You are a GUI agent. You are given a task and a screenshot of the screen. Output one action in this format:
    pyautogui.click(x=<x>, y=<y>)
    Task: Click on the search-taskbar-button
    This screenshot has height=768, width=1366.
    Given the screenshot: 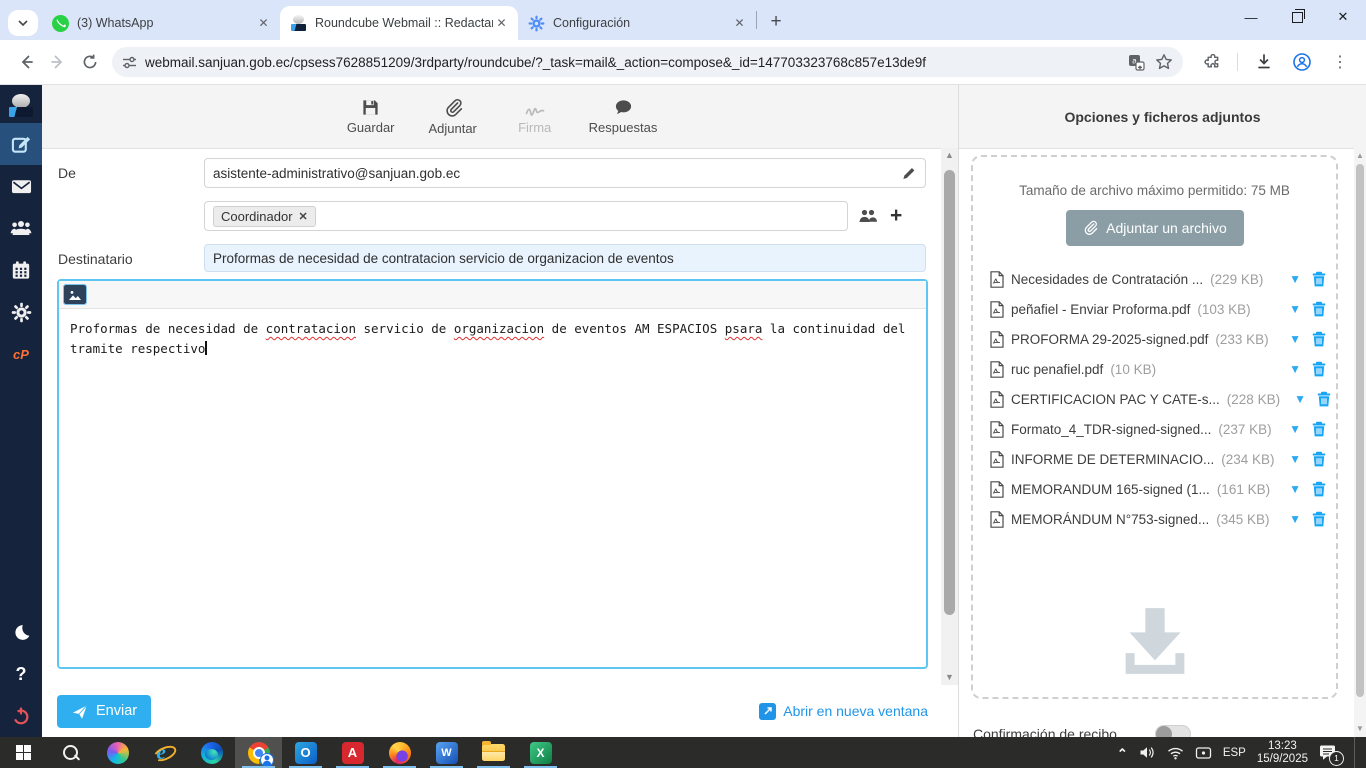 What is the action you would take?
    pyautogui.click(x=70, y=752)
    